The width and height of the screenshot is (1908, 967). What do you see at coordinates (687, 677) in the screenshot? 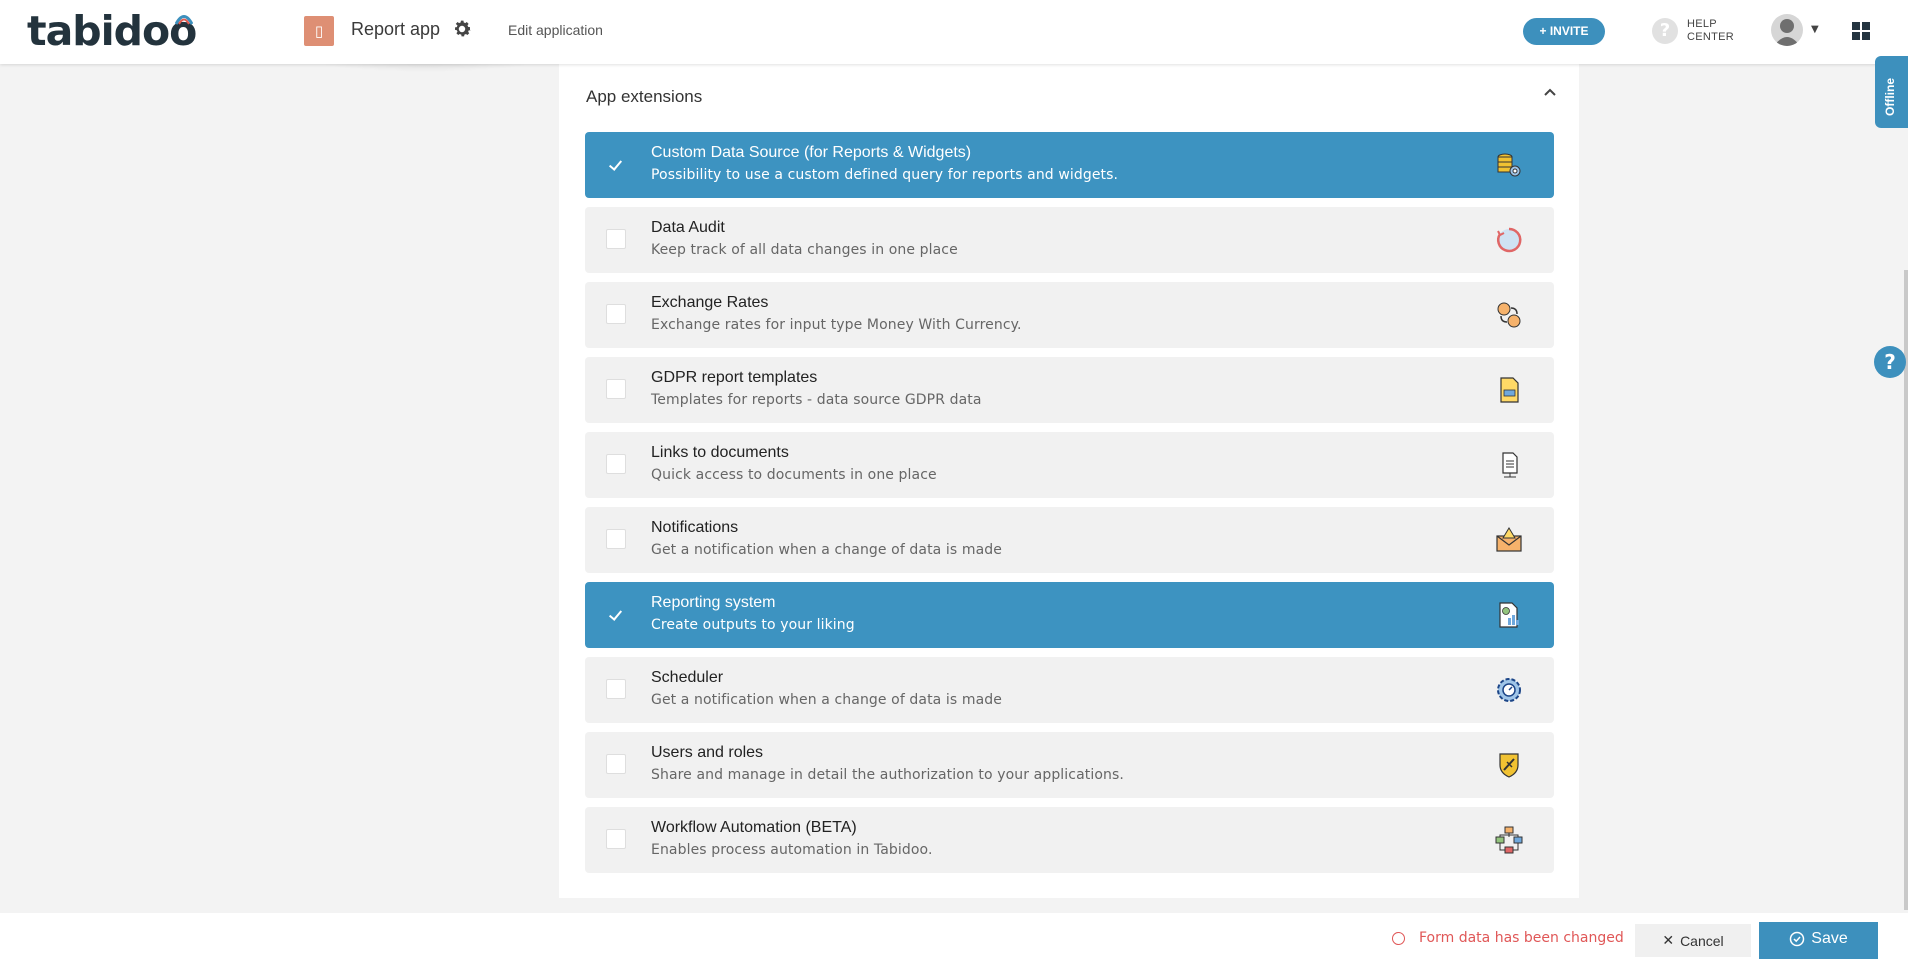
I see `extension-title: Scheduler` at bounding box center [687, 677].